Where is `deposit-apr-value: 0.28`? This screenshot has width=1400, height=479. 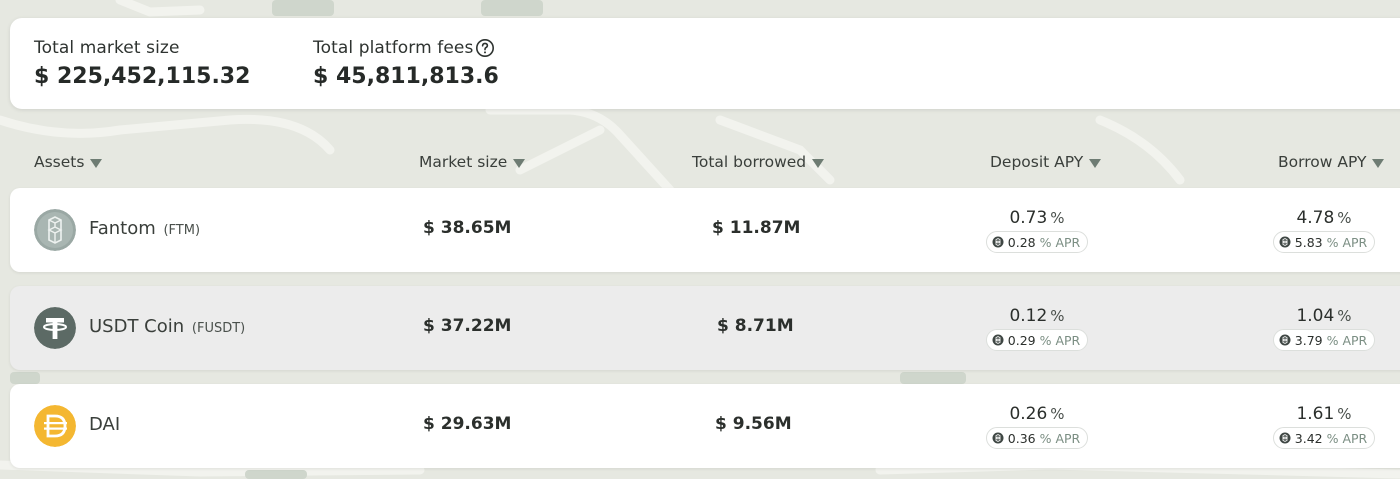 deposit-apr-value: 0.28 is located at coordinates (1021, 242).